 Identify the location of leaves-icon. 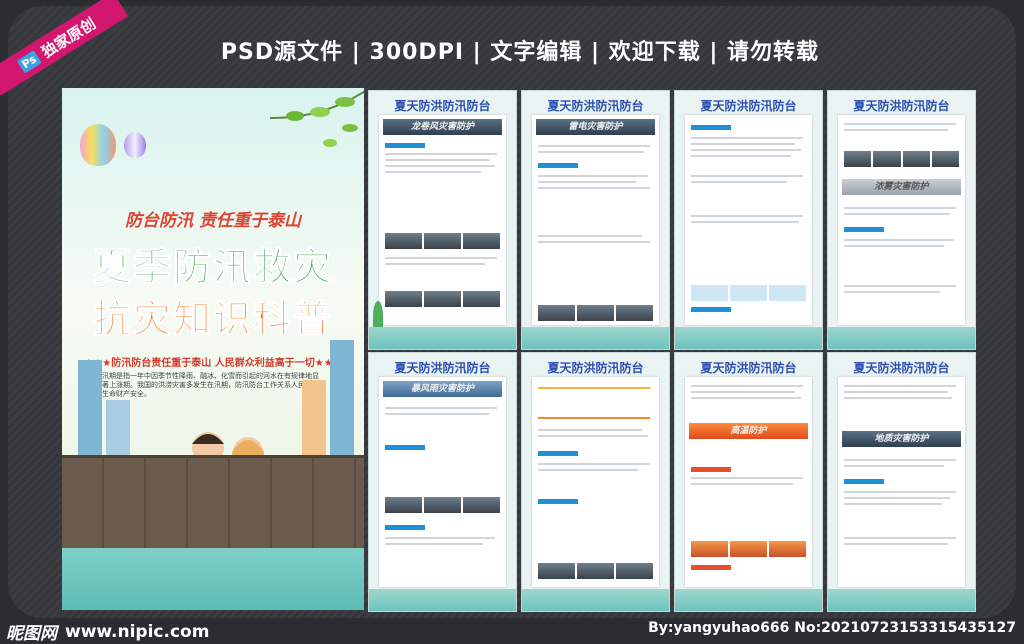
(316, 118).